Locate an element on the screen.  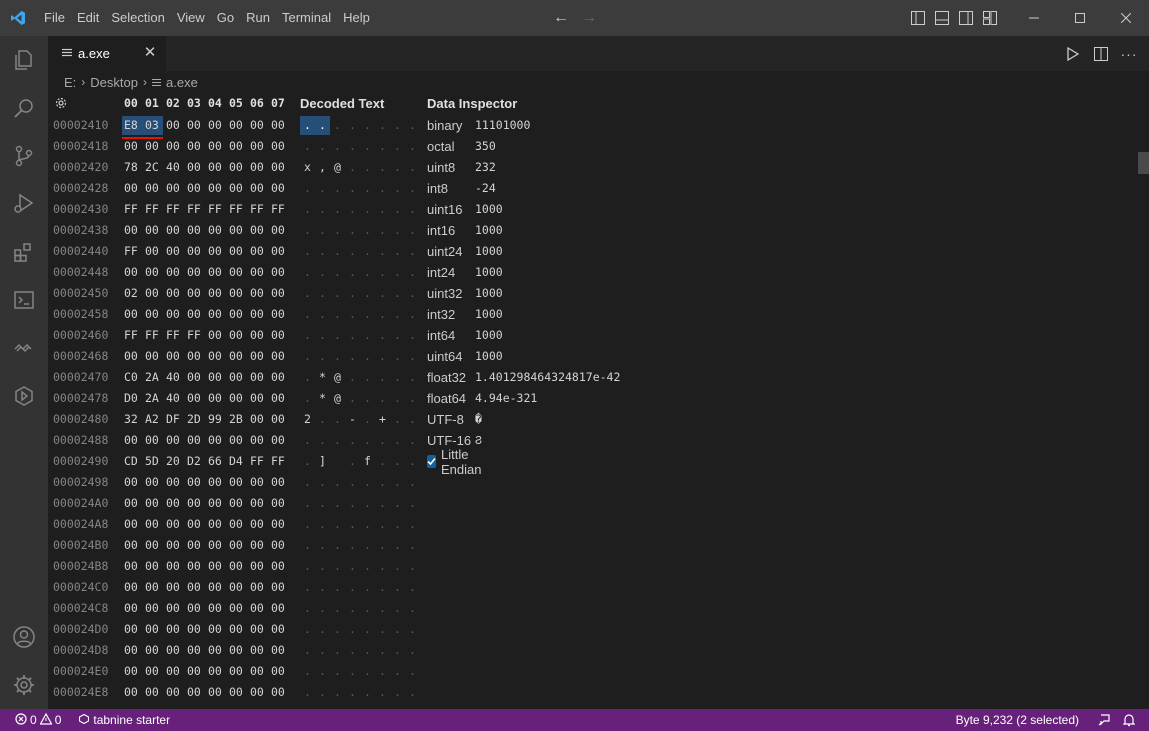
close-window-icon is located at coordinates (1126, 18).